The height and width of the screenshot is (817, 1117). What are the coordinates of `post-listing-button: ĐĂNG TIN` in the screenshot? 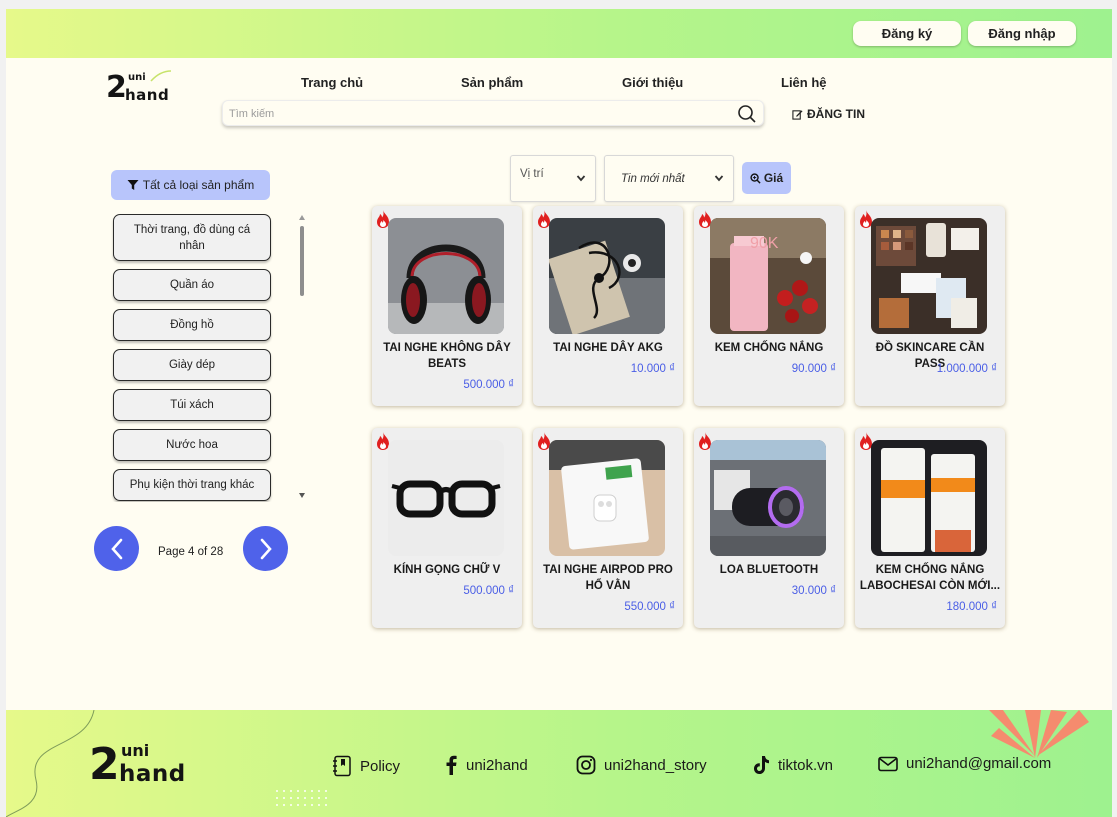 It's located at (828, 114).